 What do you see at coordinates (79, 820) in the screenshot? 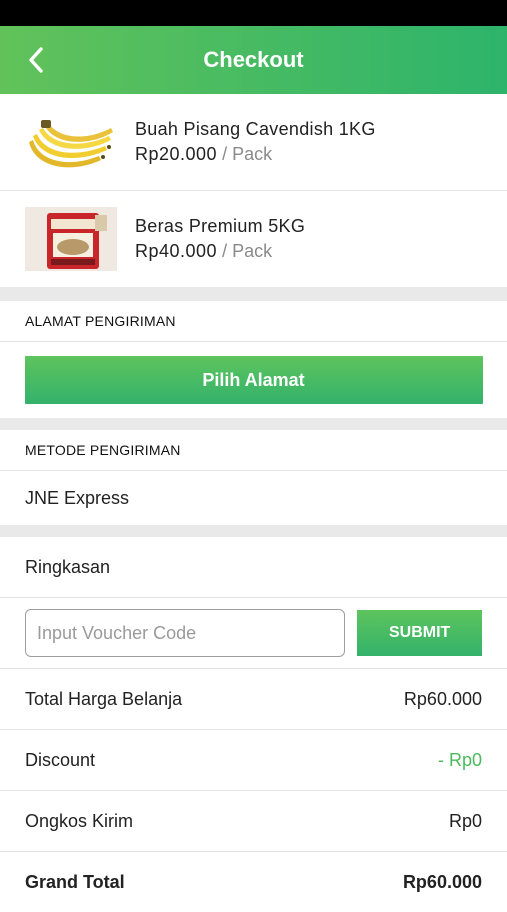
I see `shipping-cost-label: Ongkos Kirim` at bounding box center [79, 820].